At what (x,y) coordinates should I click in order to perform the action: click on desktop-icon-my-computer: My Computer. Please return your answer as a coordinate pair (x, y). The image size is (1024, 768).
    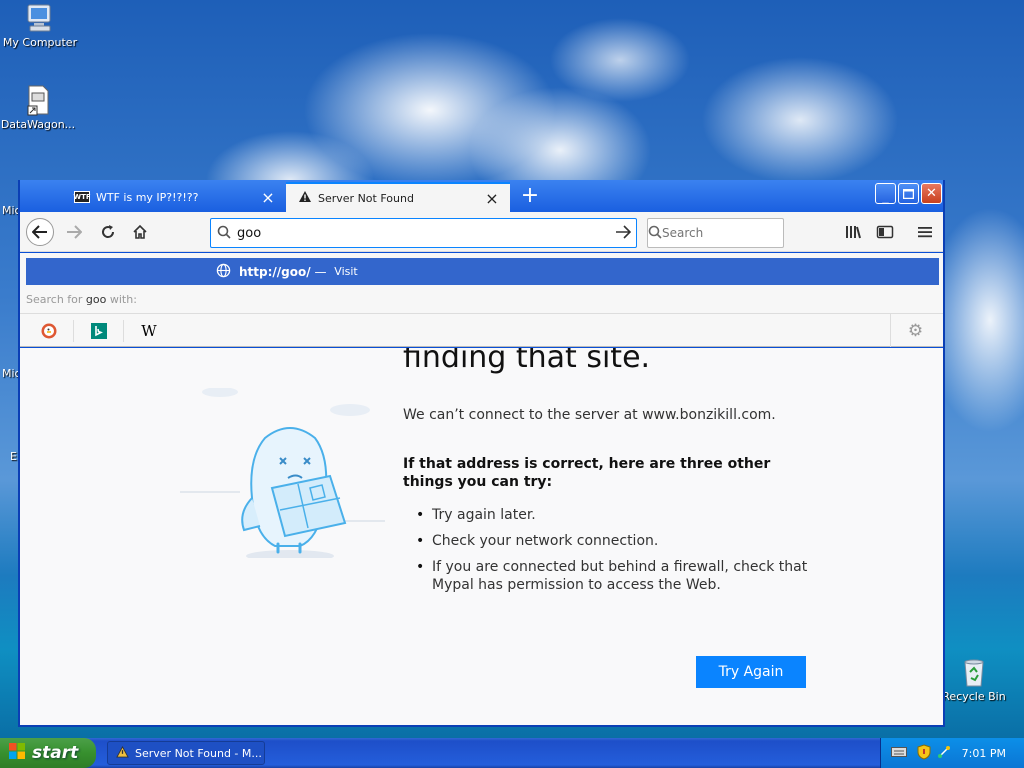
    Looking at the image, I should click on (40, 25).